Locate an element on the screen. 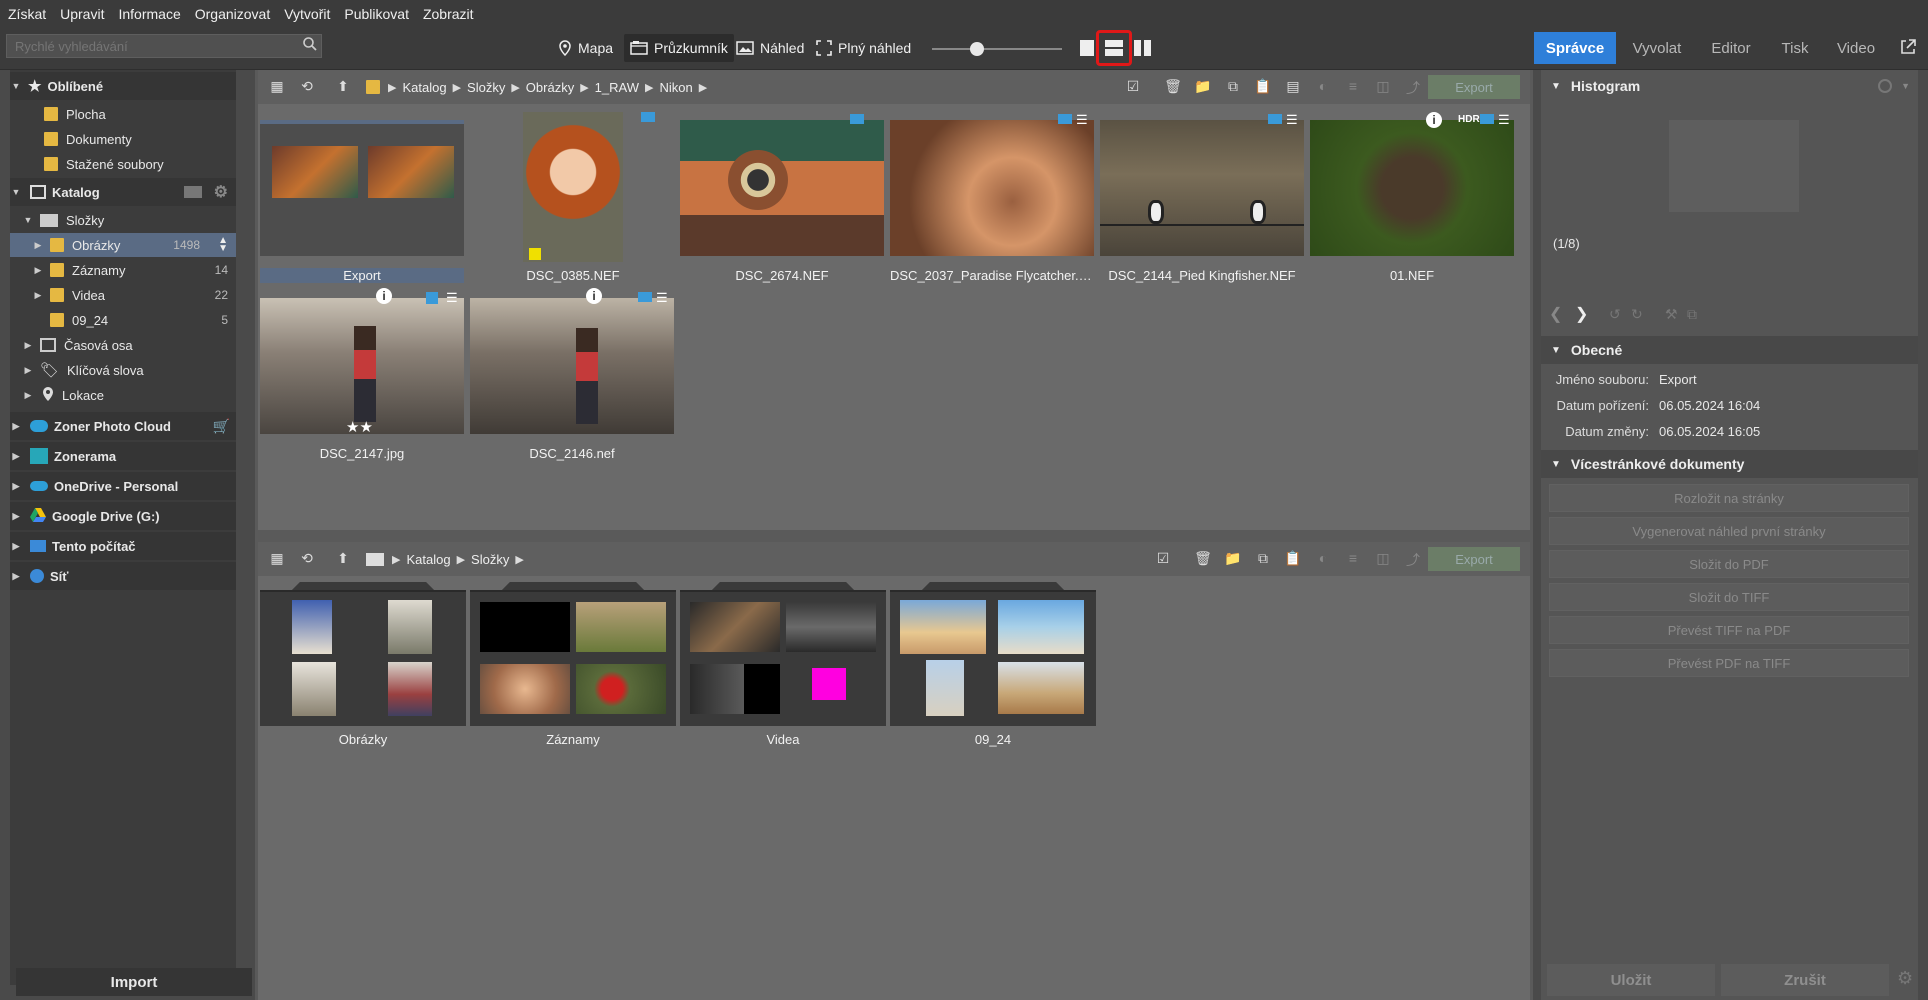 The height and width of the screenshot is (1000, 1928). section-general: ▼ Obecné is located at coordinates (1729, 350).